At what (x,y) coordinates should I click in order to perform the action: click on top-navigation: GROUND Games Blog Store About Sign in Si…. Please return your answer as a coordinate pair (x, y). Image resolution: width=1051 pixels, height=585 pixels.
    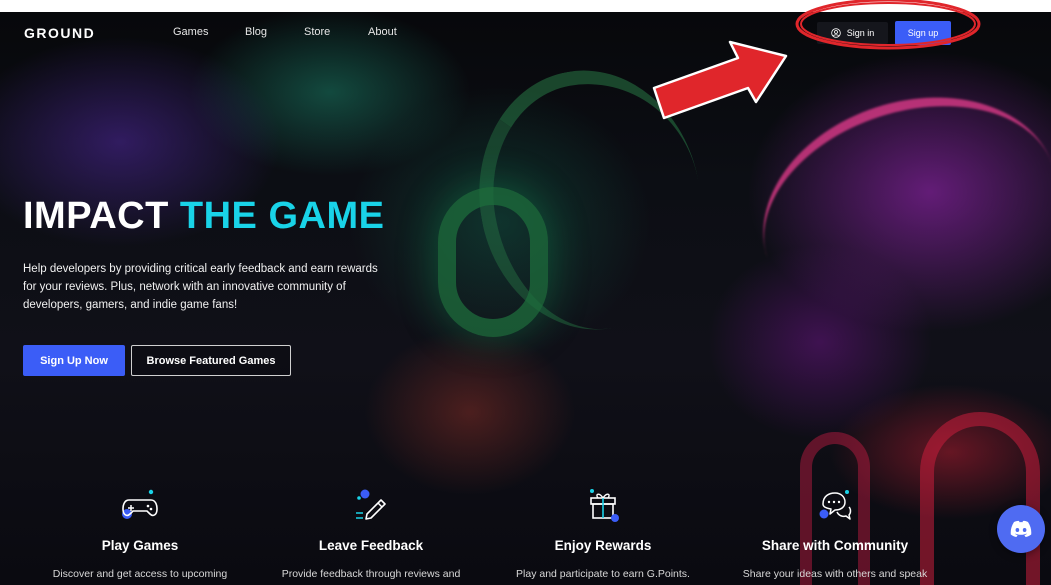
    Looking at the image, I should click on (525, 32).